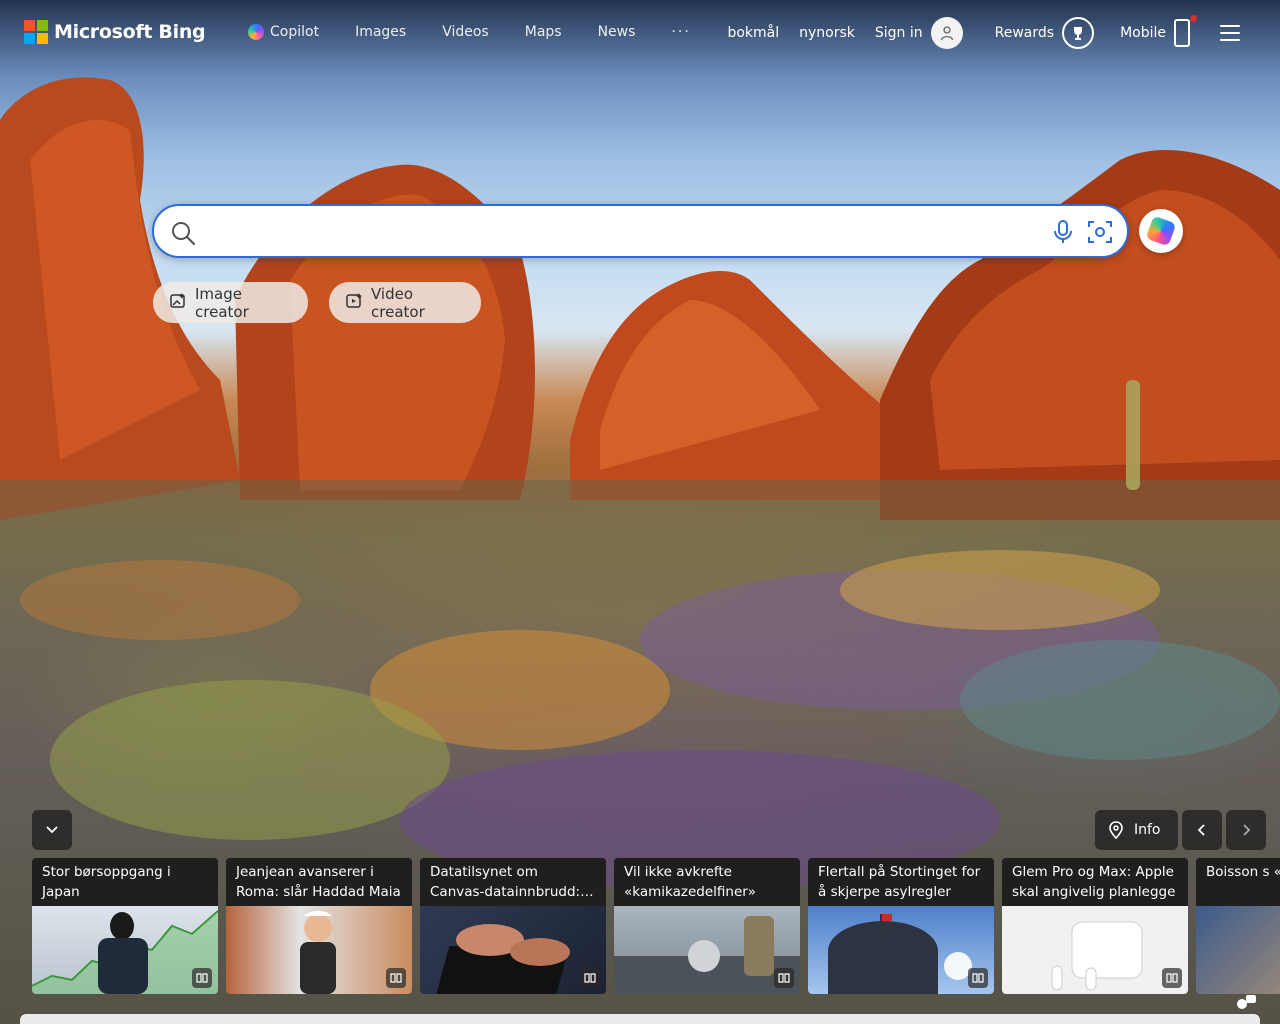  Describe the element at coordinates (680, 32) in the screenshot. I see `more-menu: ···` at that location.